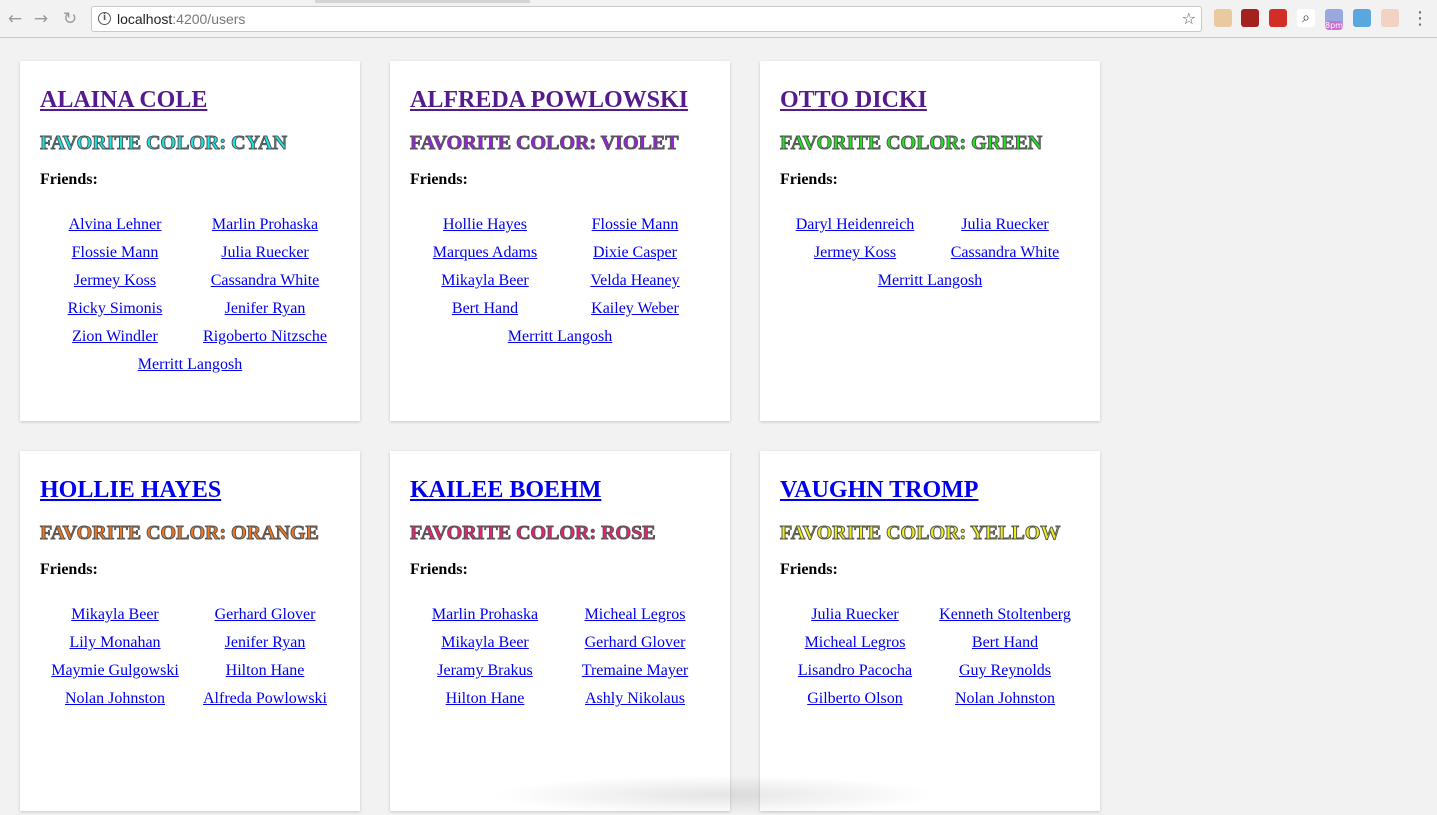 This screenshot has width=1437, height=815. I want to click on calendar-badge-label: 8pm, so click(1334, 25).